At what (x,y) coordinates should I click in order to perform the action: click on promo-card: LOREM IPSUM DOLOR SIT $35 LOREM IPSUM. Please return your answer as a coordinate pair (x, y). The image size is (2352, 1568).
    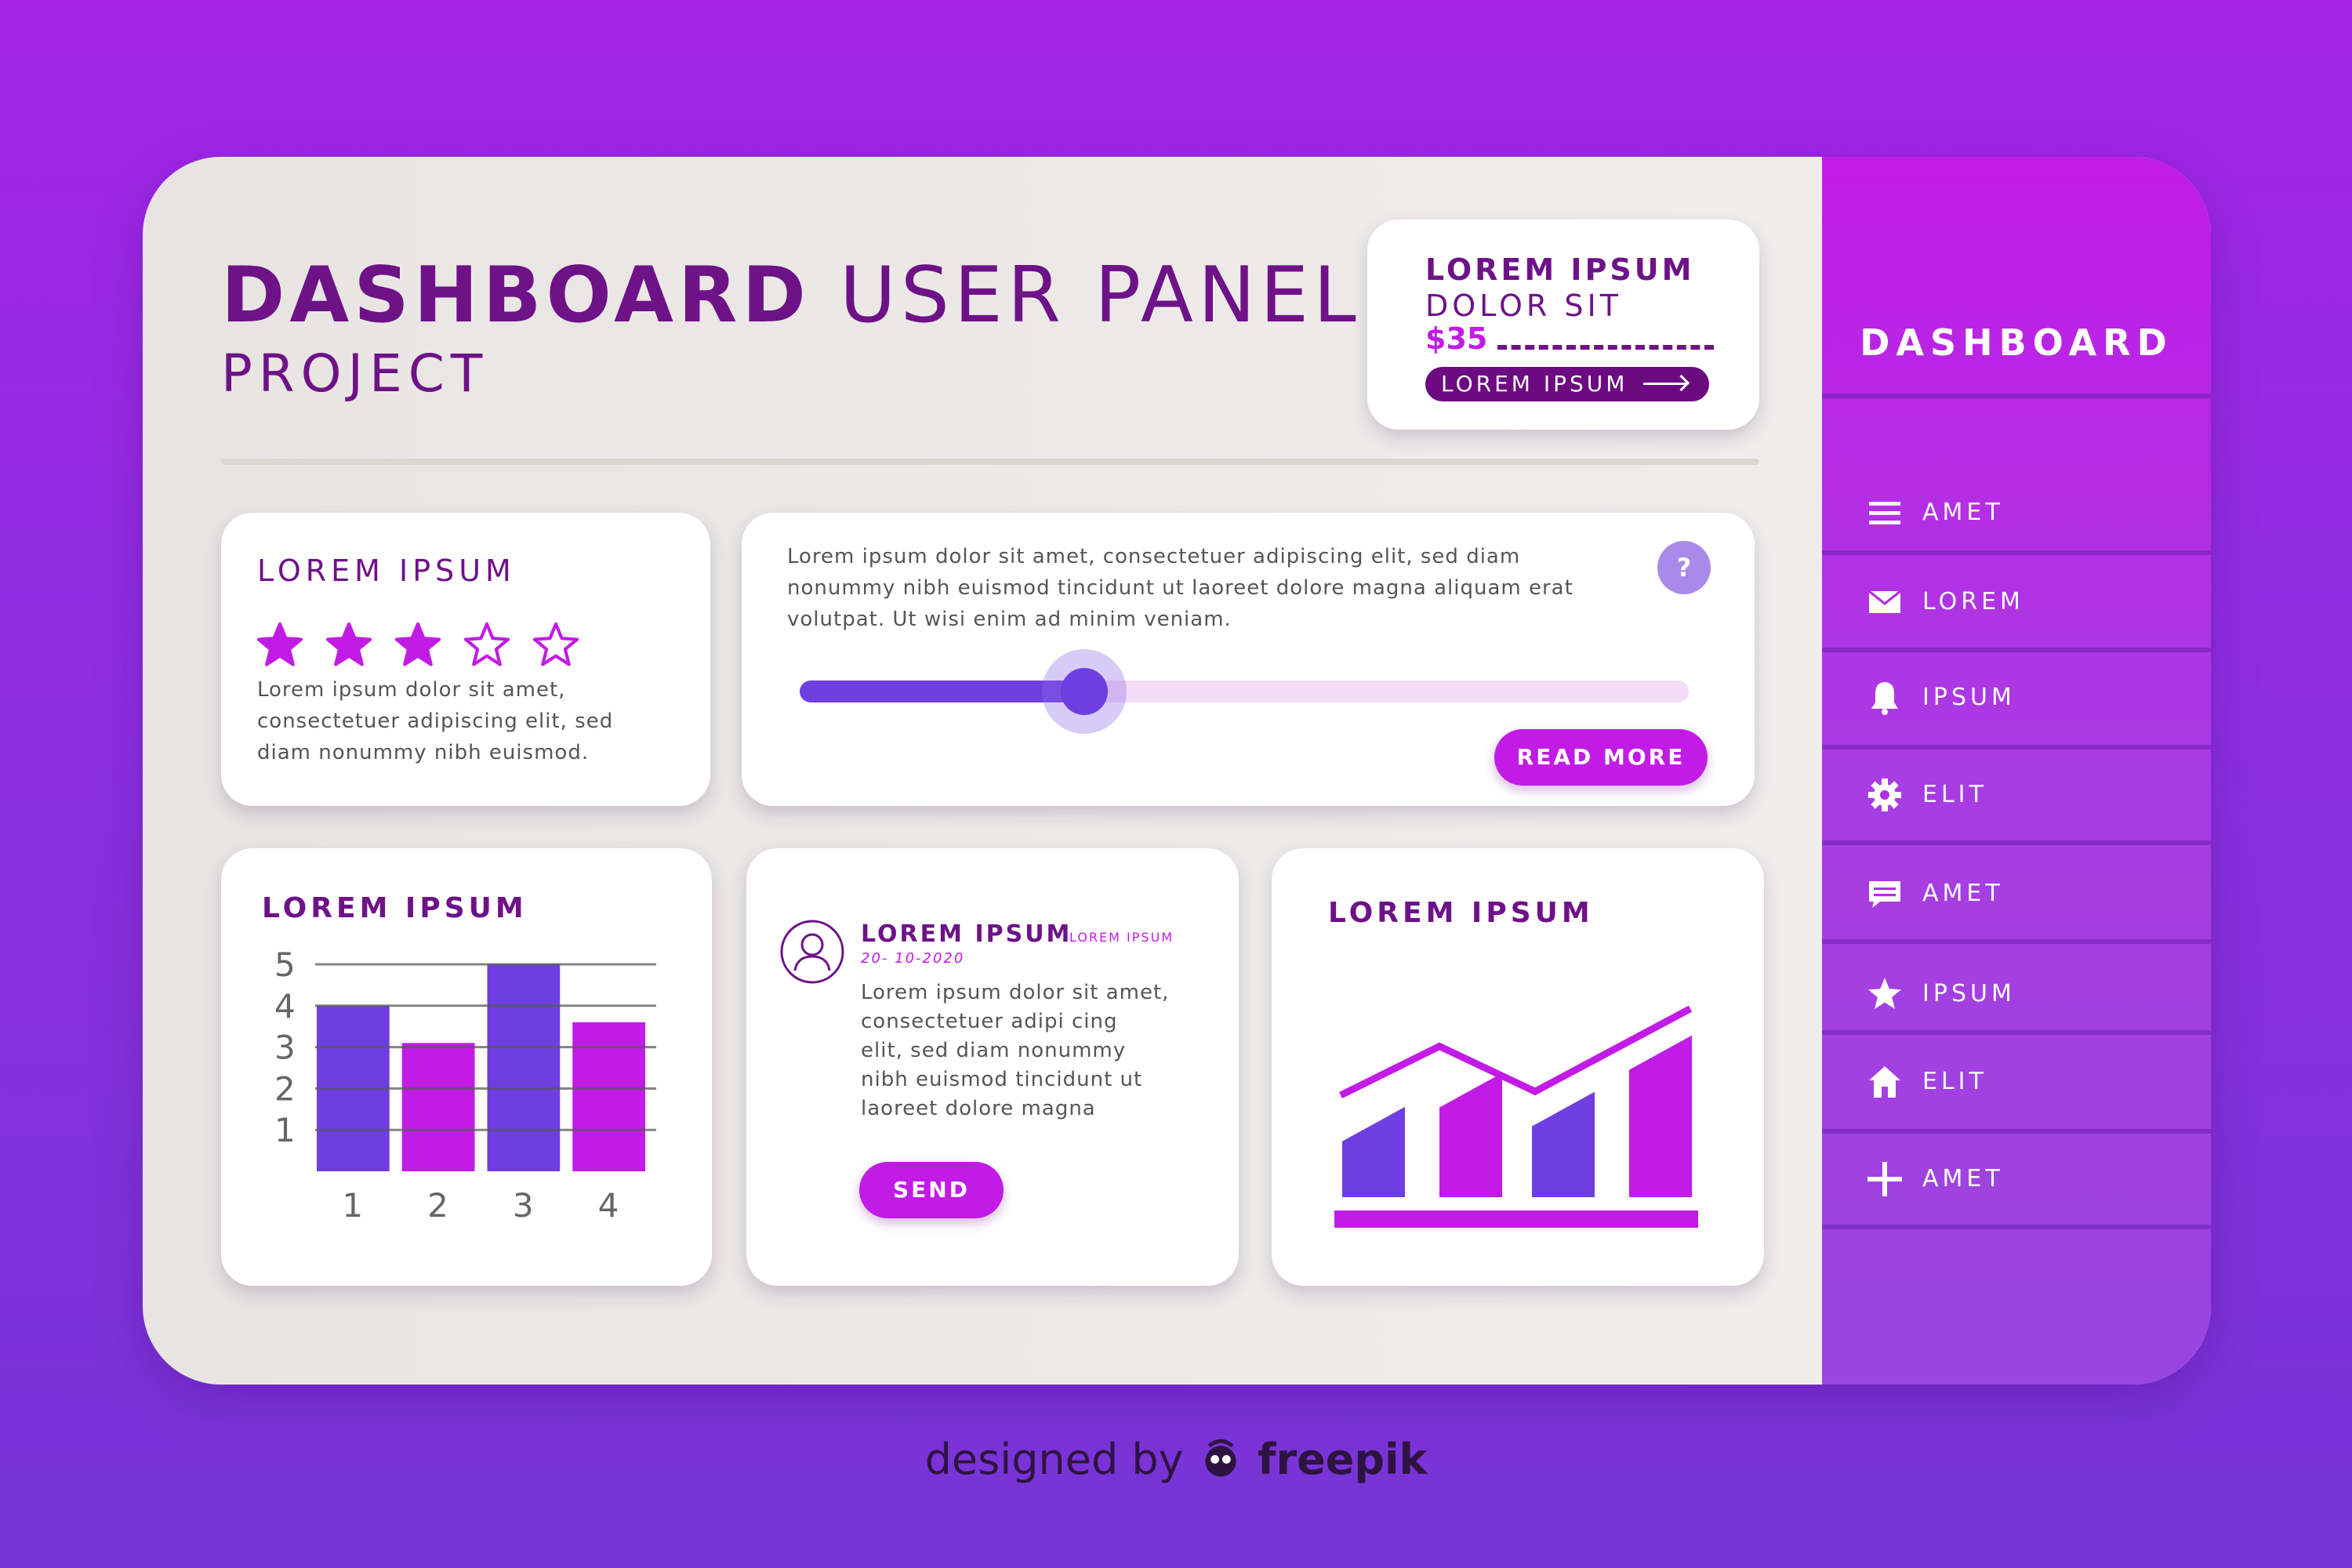
    Looking at the image, I should click on (1563, 325).